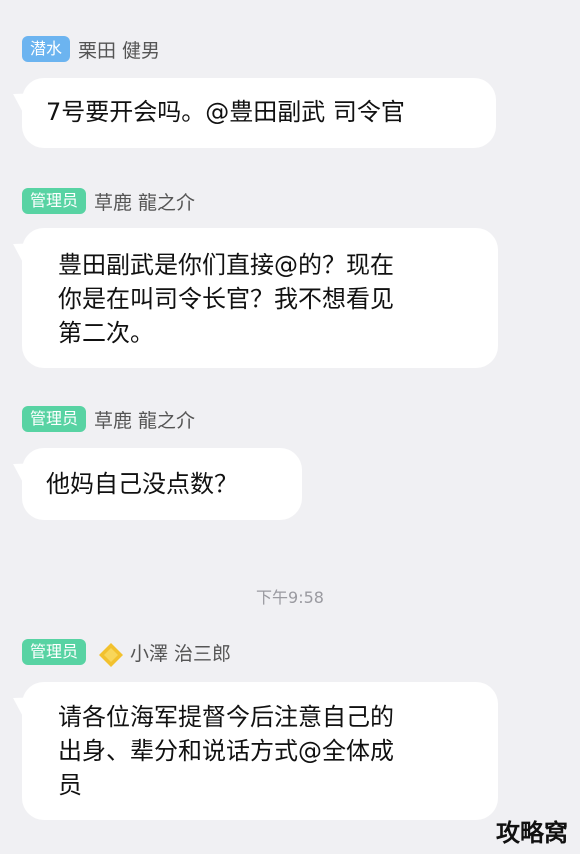 This screenshot has height=854, width=580. I want to click on message-text-line: 请各位海军提督今后注意自己的, so click(226, 717).